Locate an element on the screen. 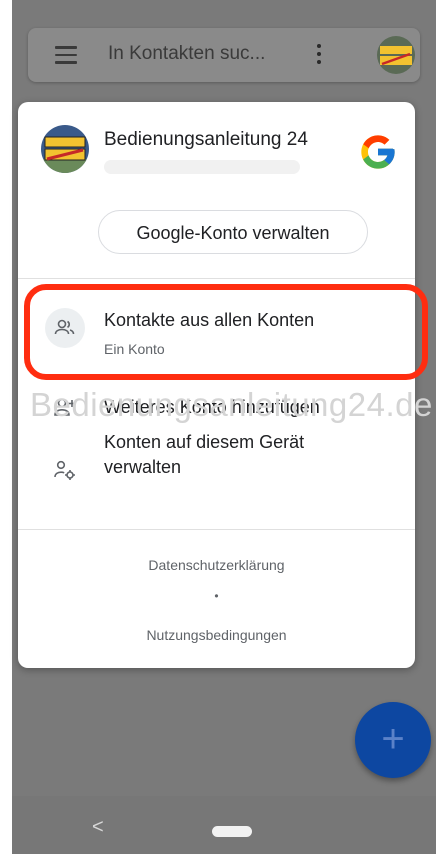 The height and width of the screenshot is (854, 446). add-contact-fab: + is located at coordinates (393, 740).